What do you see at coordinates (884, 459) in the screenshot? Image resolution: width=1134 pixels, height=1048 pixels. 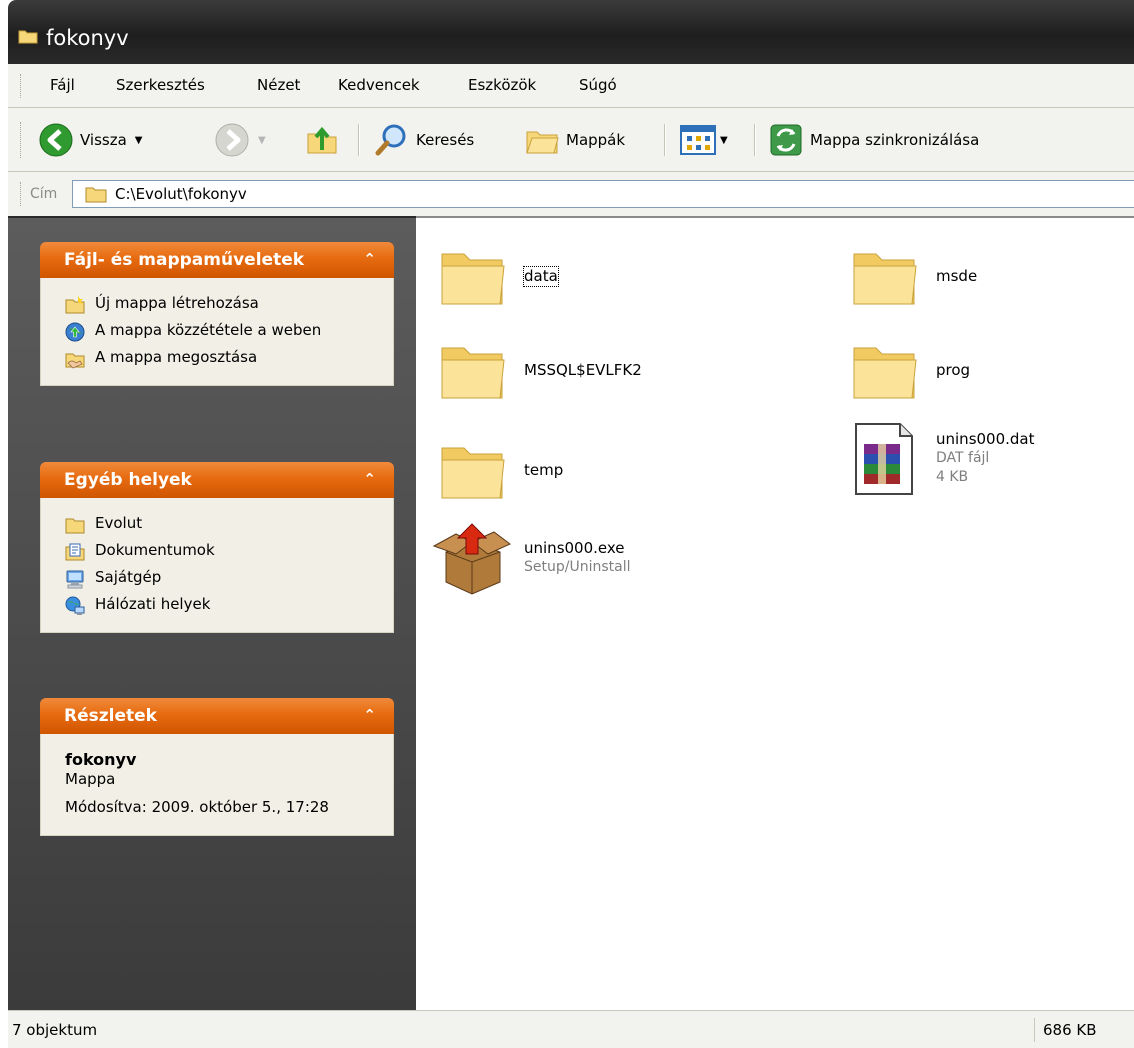 I see `winrar-archive-icon` at bounding box center [884, 459].